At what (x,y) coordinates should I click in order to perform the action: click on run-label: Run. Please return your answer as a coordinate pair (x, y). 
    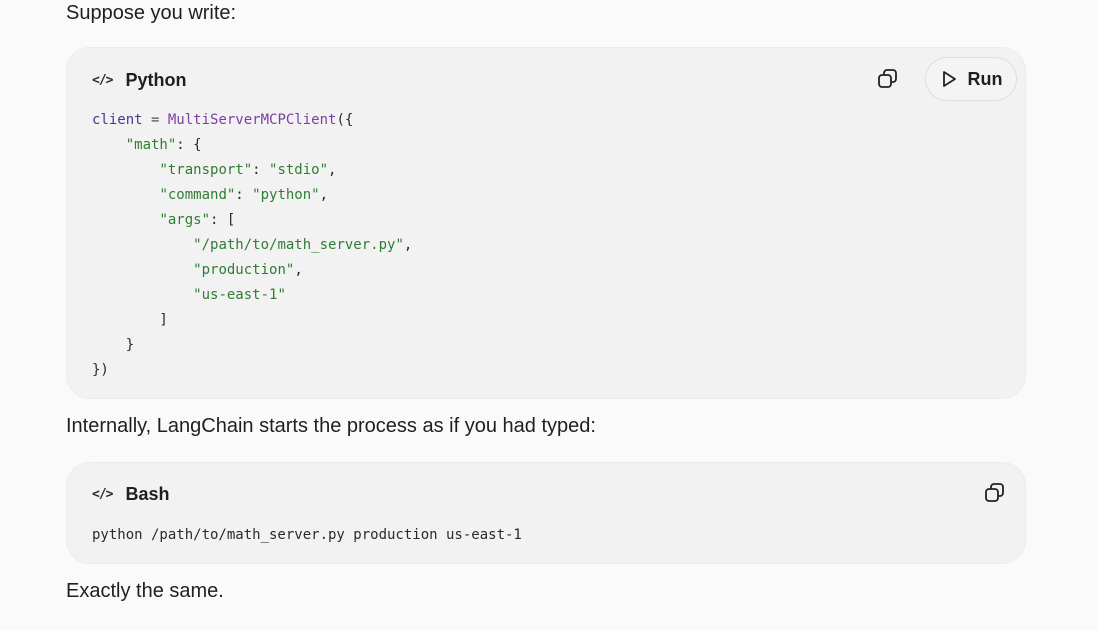
    Looking at the image, I should click on (985, 78).